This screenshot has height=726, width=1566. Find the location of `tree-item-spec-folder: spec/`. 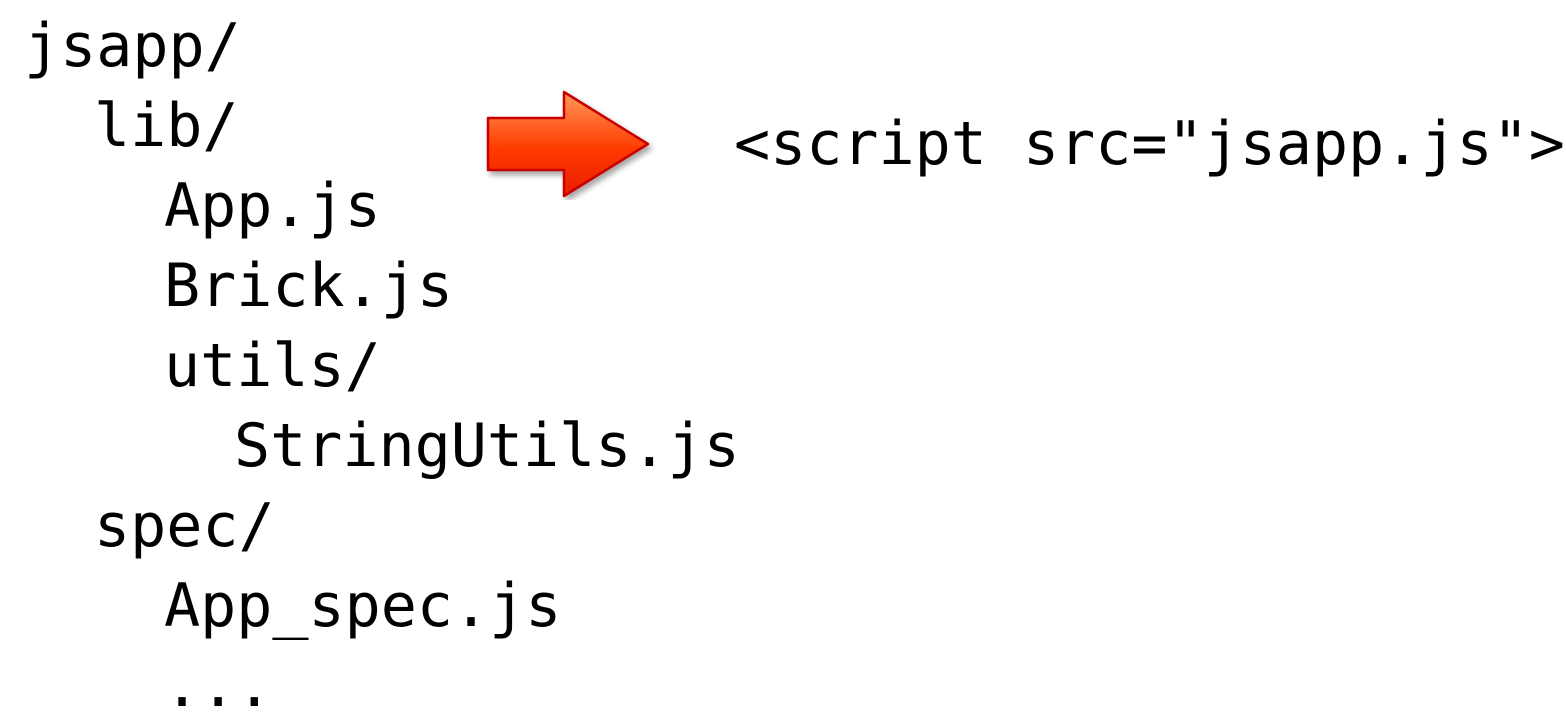

tree-item-spec-folder: spec/ is located at coordinates (184, 526).